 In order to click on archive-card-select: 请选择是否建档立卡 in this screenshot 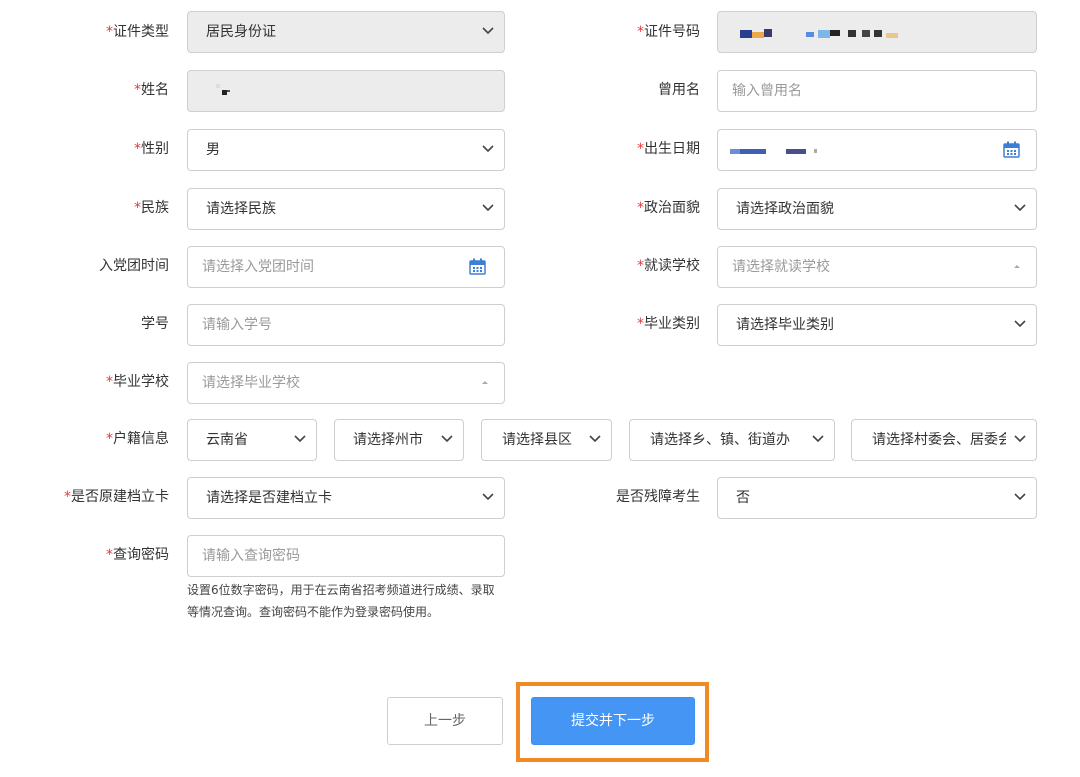, I will do `click(346, 498)`.